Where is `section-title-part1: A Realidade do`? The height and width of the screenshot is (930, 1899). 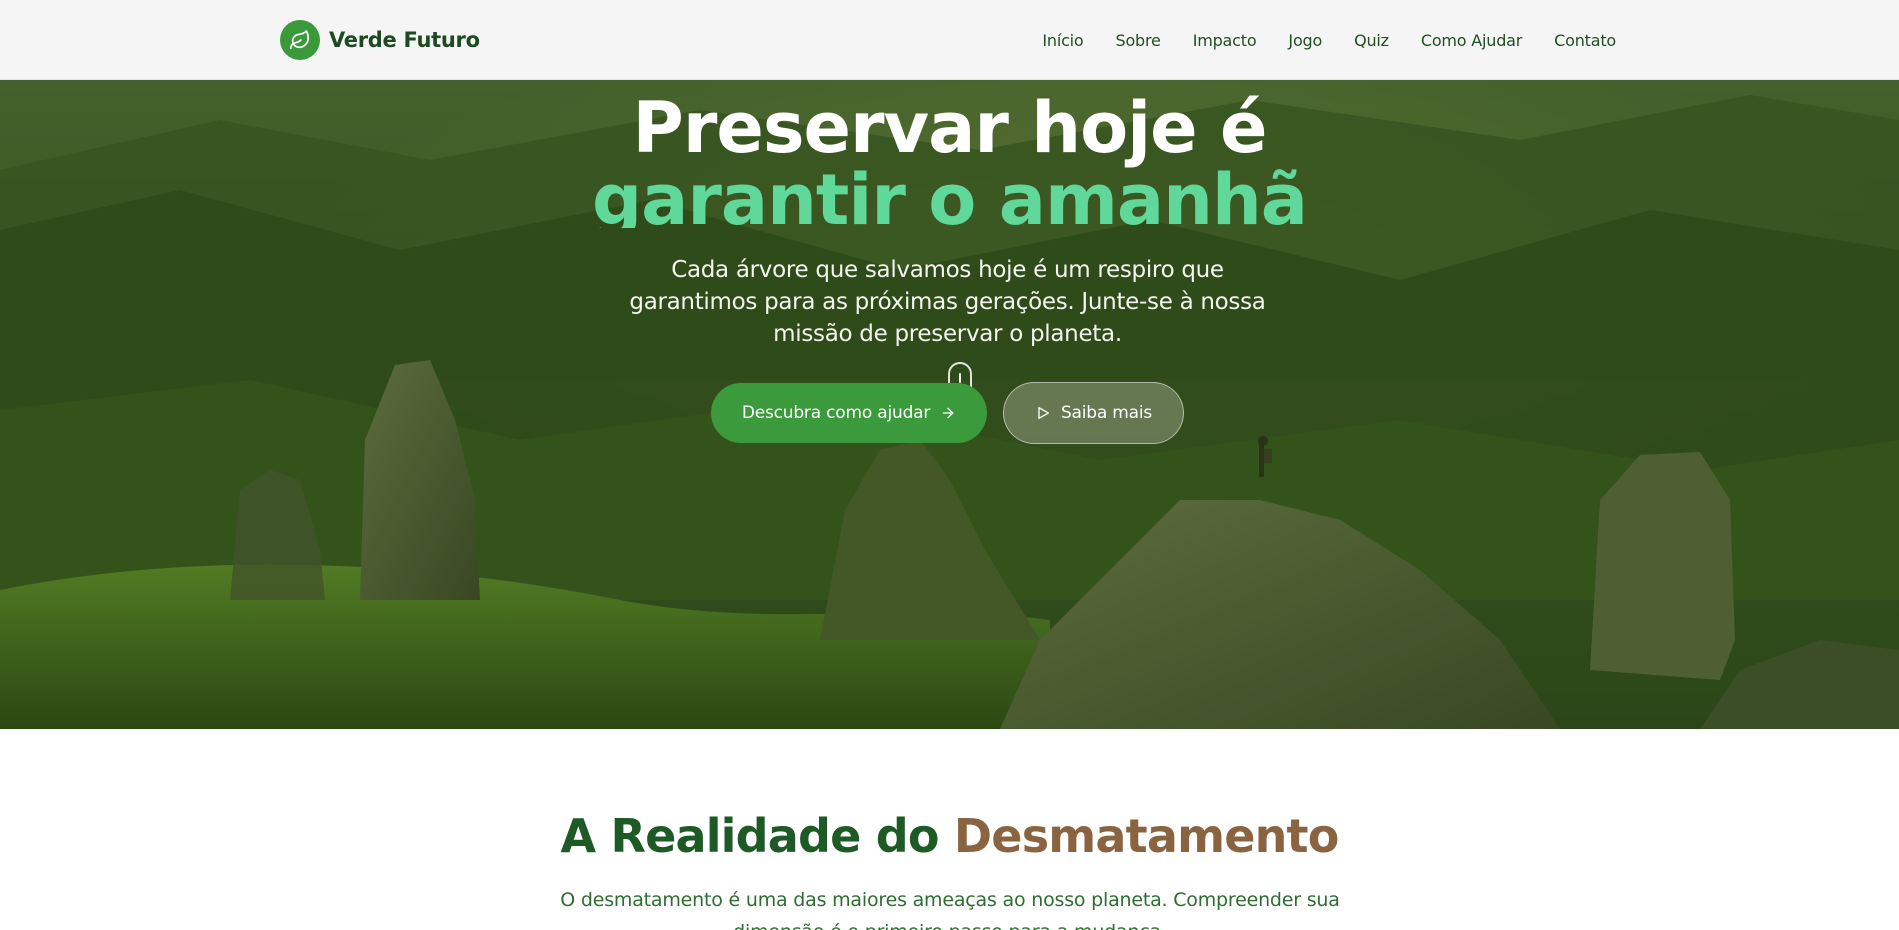 section-title-part1: A Realidade do is located at coordinates (757, 836).